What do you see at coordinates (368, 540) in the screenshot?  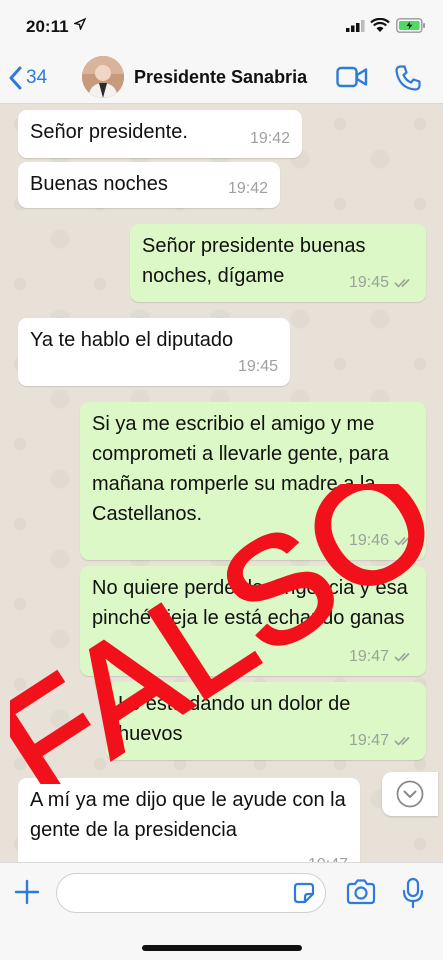 I see `message-time: 19:46` at bounding box center [368, 540].